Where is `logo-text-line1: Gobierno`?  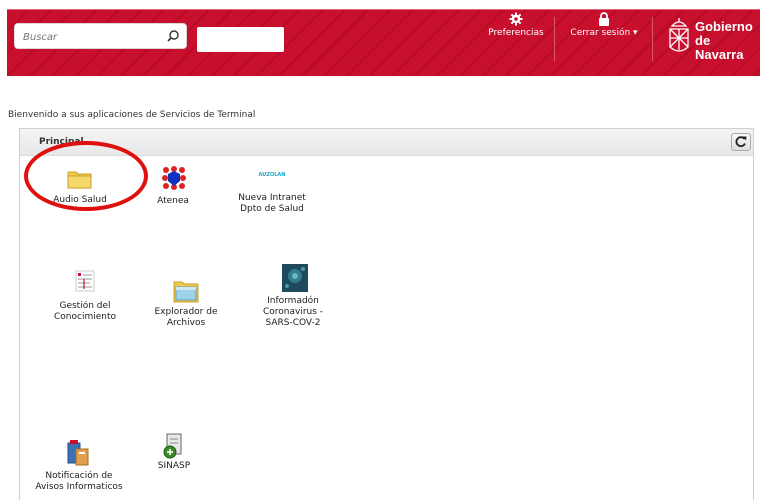 logo-text-line1: Gobierno is located at coordinates (724, 26).